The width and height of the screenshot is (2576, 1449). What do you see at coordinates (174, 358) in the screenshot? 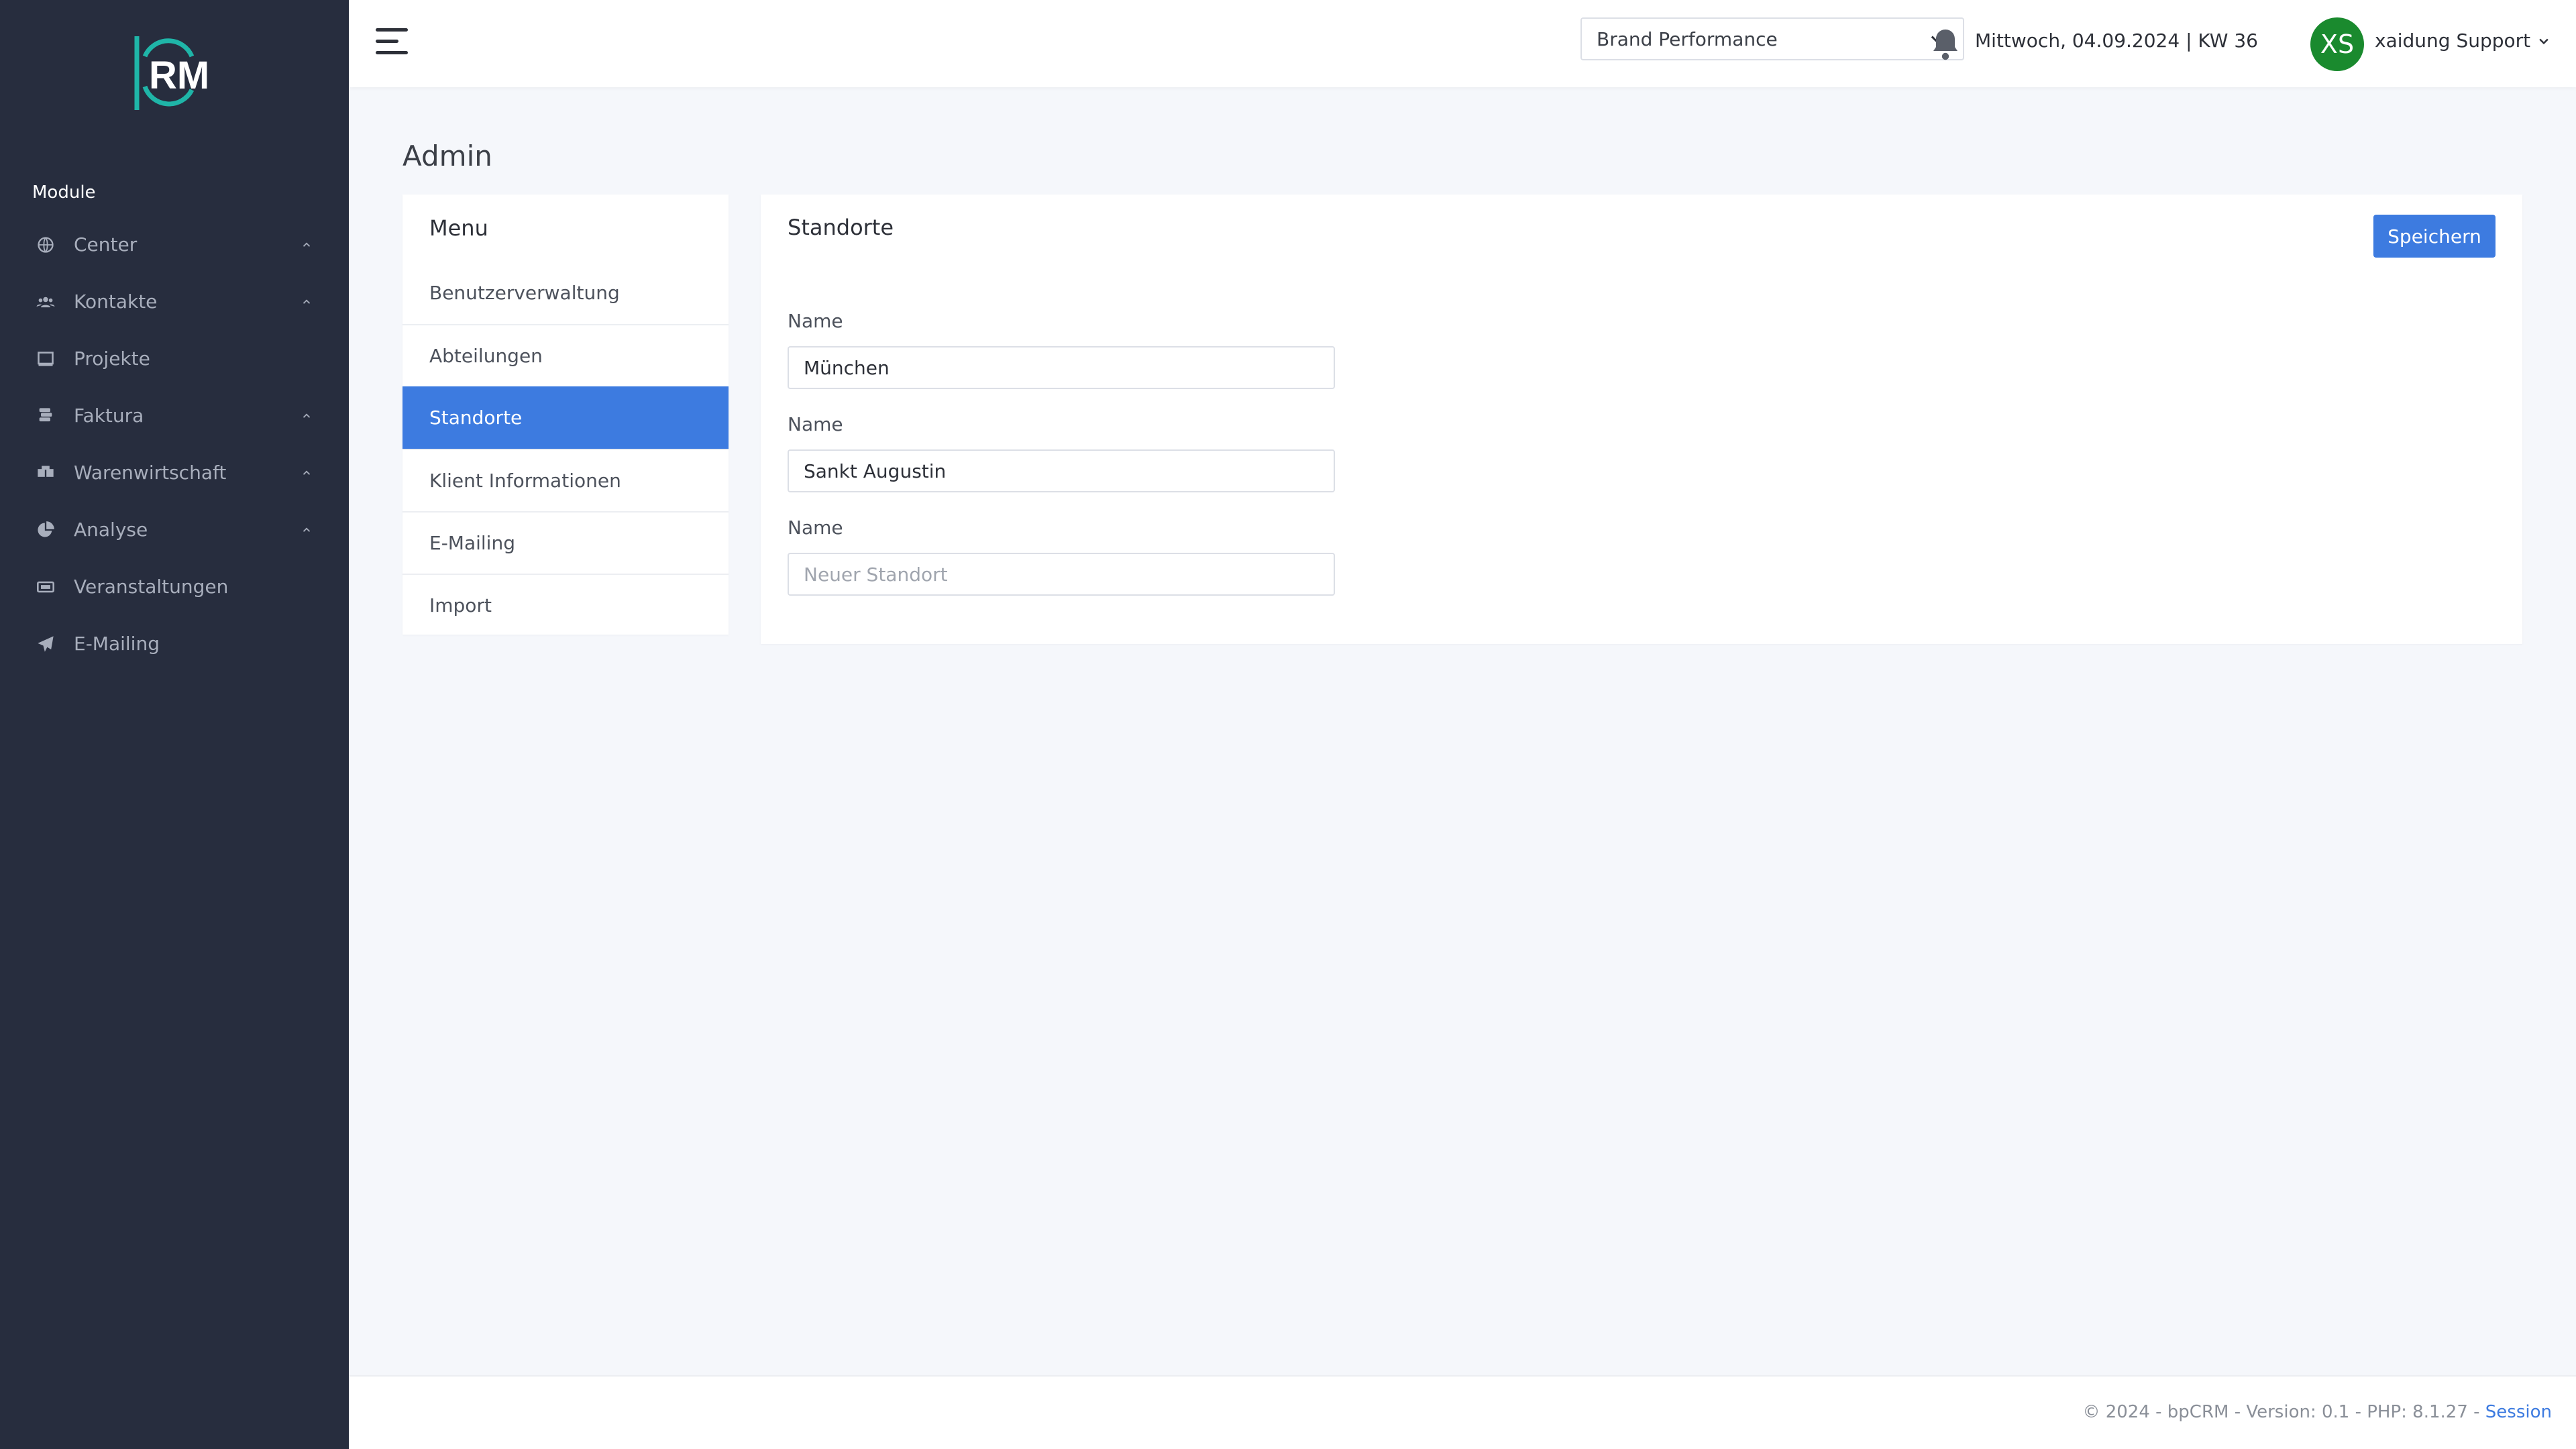
I see `sidebar-item-projekte: Projekte` at bounding box center [174, 358].